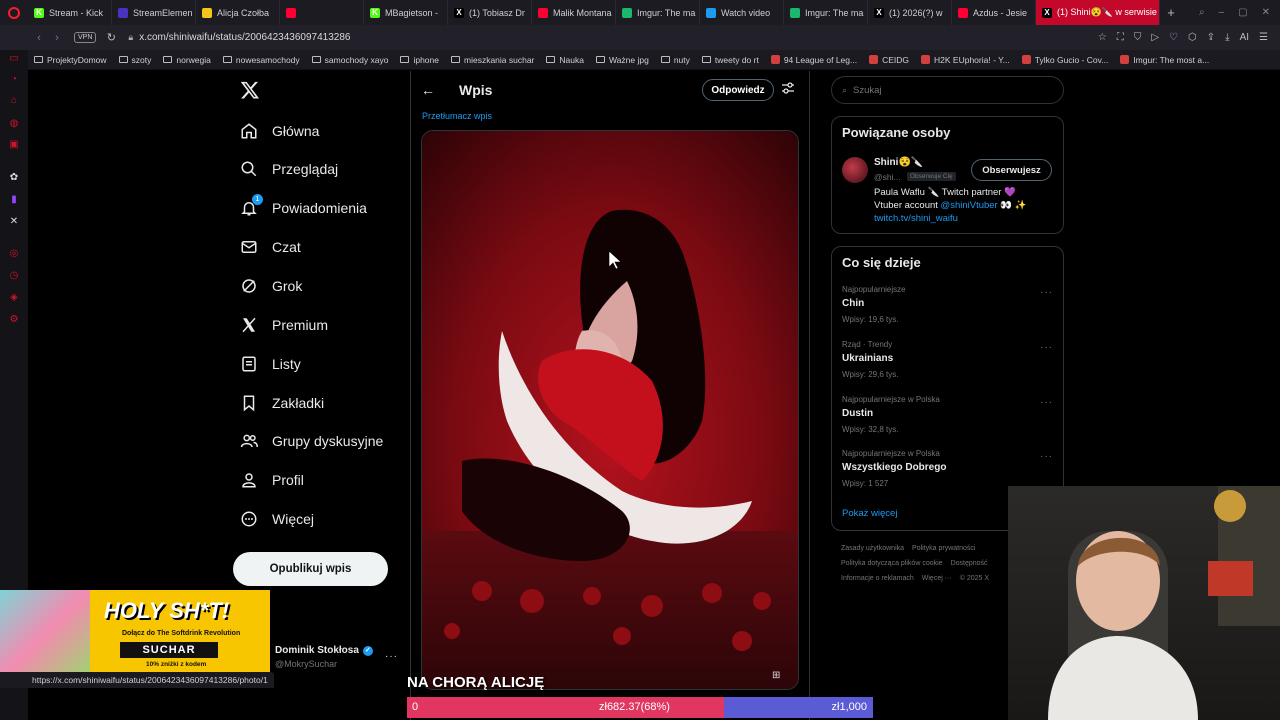 This screenshot has height=720, width=1280. Describe the element at coordinates (85, 37) in the screenshot. I see `vpn-badge: VPN` at that location.